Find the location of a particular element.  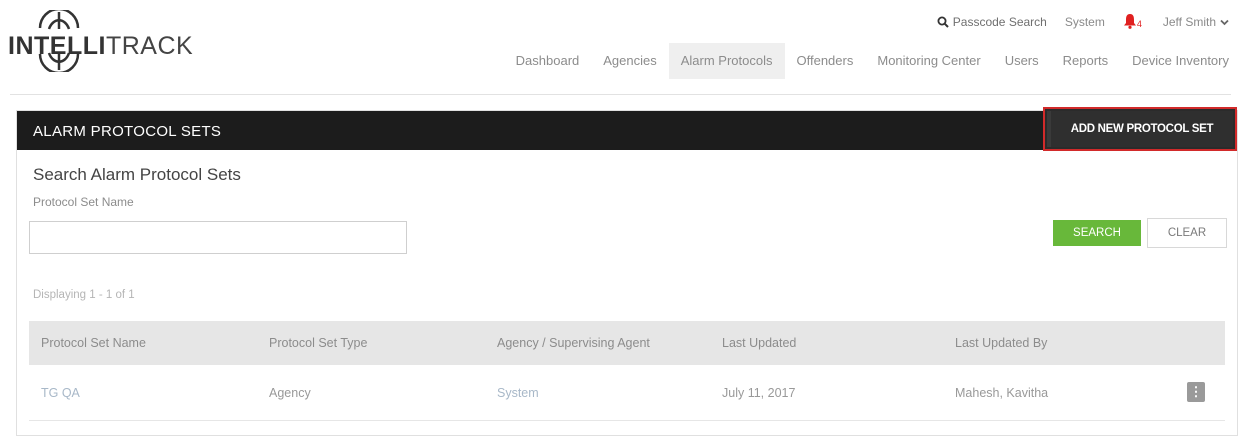

column-header-type: Protocol Set Type is located at coordinates (318, 343).